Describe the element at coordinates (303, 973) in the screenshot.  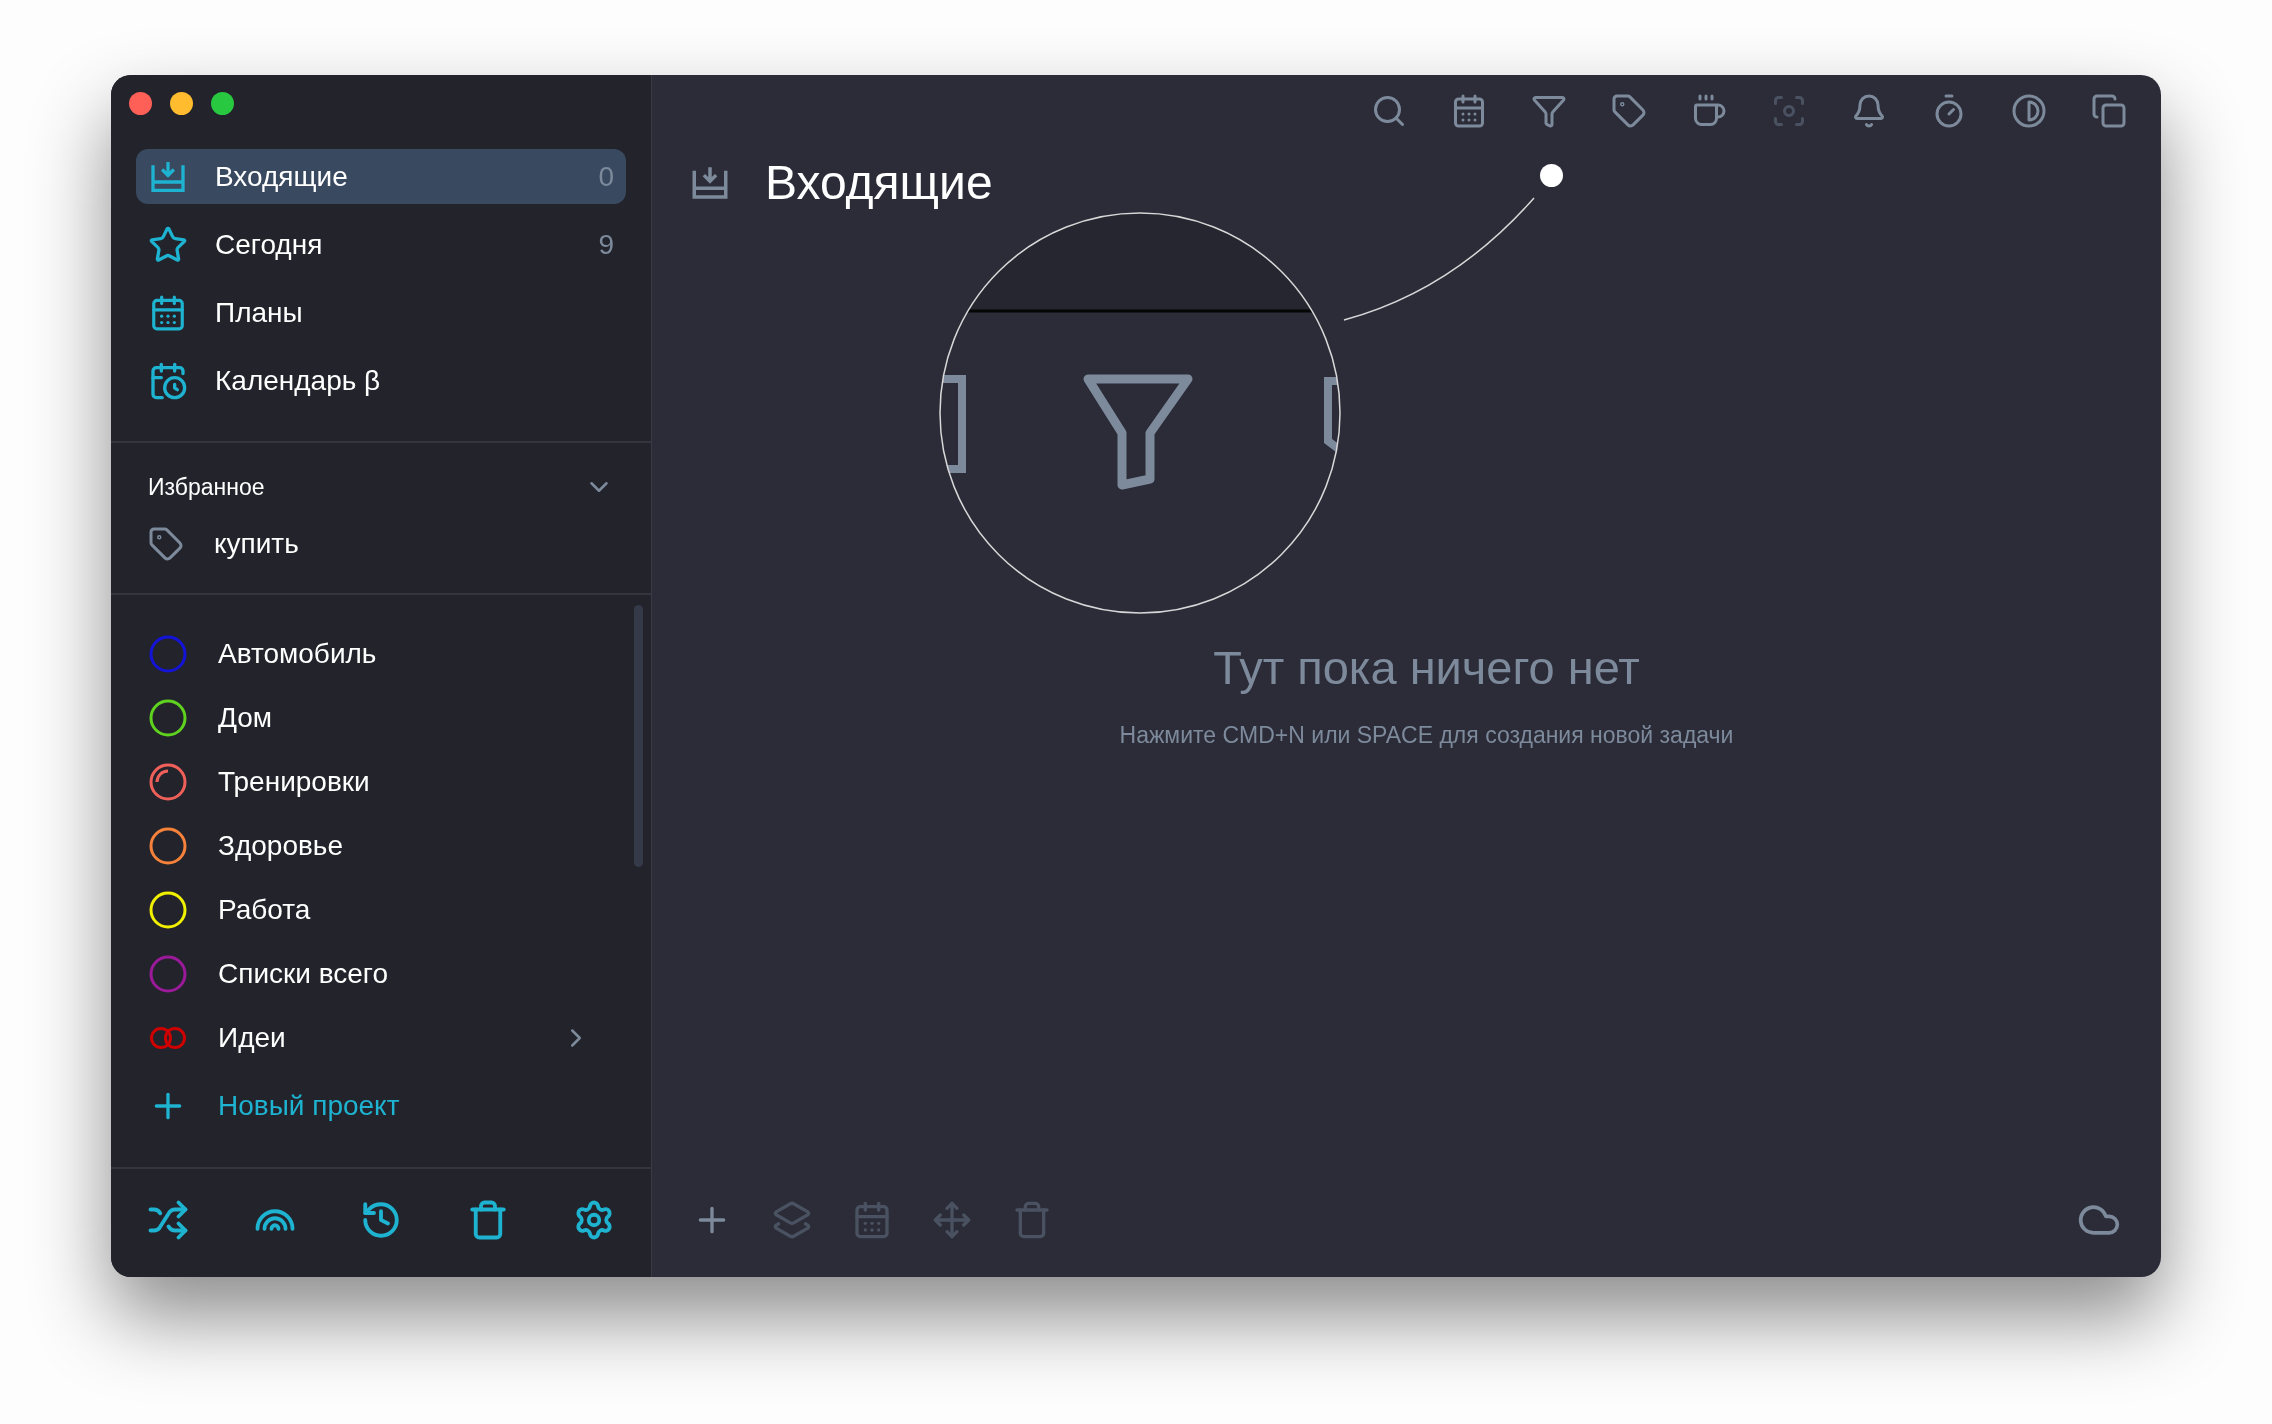
I see `project-label: Списки всего` at that location.